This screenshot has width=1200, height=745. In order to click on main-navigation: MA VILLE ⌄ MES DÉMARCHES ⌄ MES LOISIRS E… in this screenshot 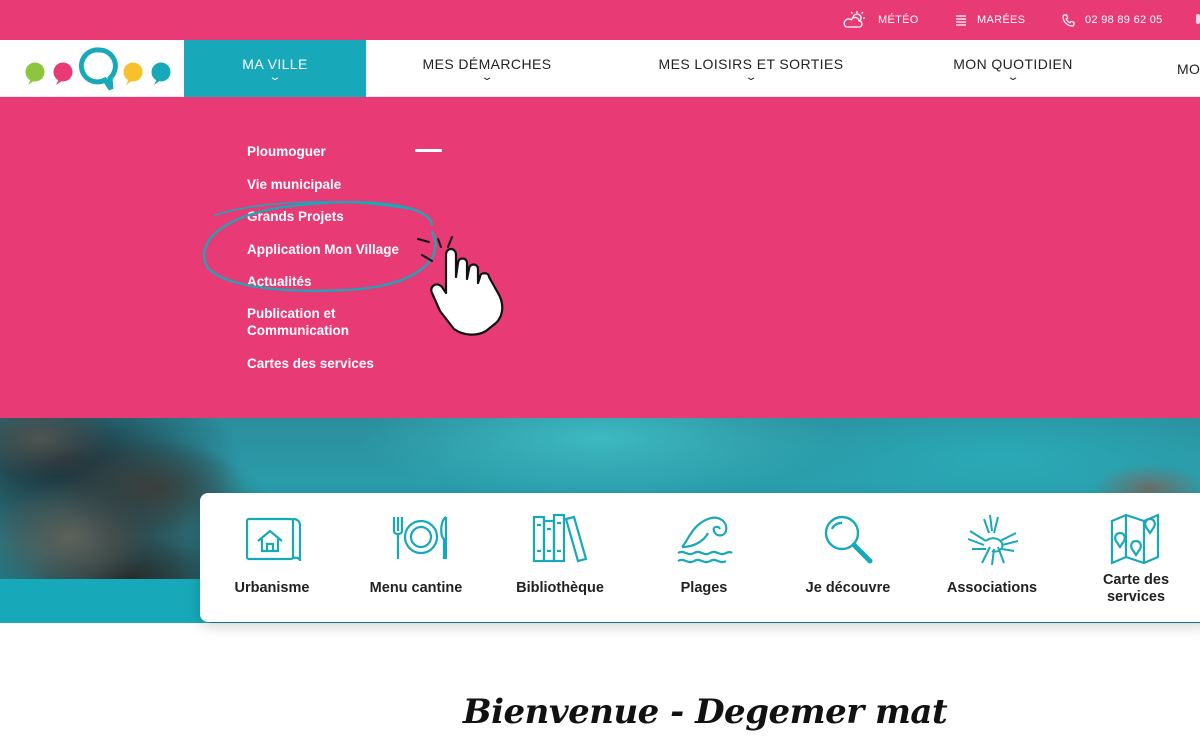, I will do `click(600, 68)`.